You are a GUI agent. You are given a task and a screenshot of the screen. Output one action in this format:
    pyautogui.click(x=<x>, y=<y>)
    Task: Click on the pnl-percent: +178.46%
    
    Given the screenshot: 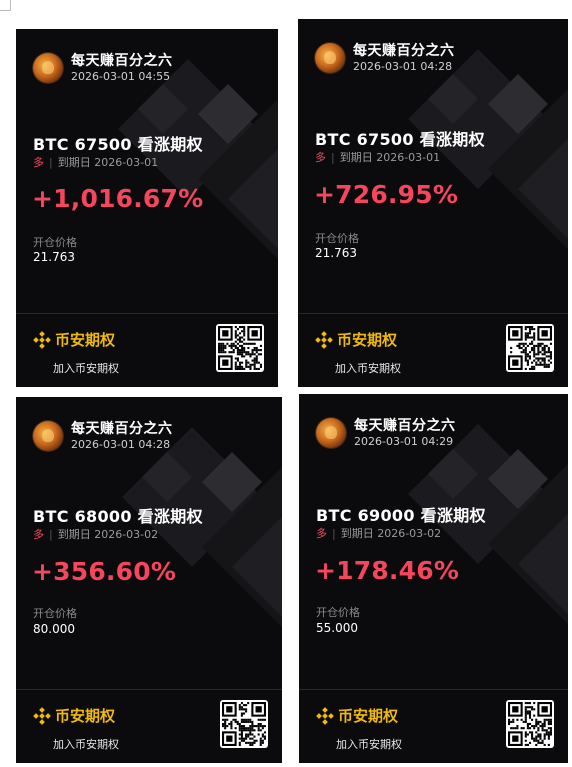 What is the action you would take?
    pyautogui.click(x=387, y=570)
    